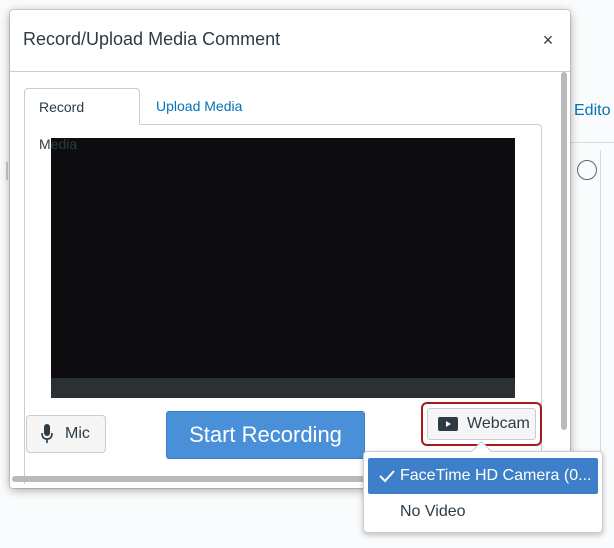  Describe the element at coordinates (433, 511) in the screenshot. I see `camera-option-label: No Video` at that location.